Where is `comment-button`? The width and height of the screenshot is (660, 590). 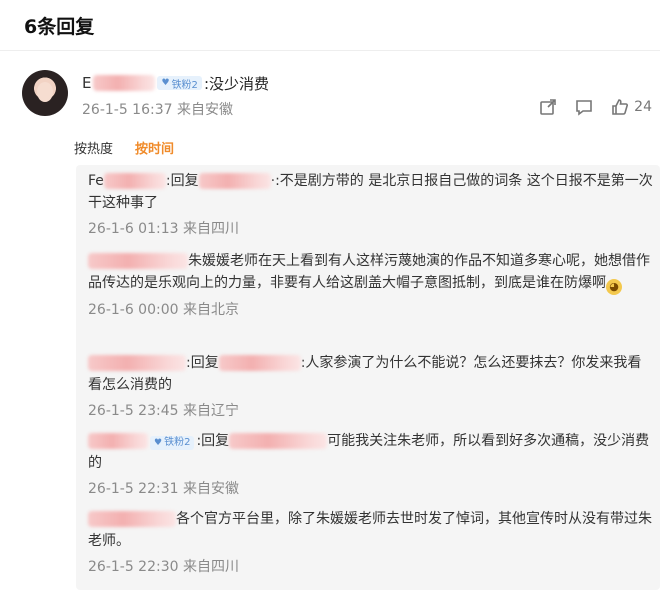
comment-button is located at coordinates (584, 107).